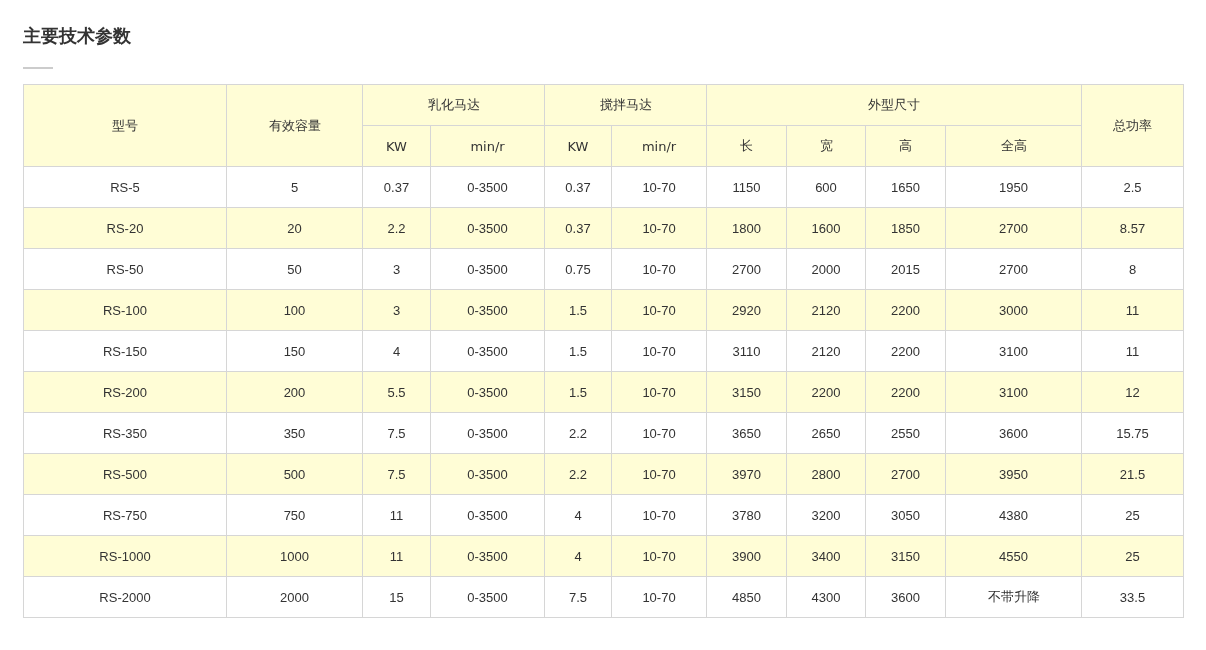 This screenshot has width=1206, height=650. I want to click on header-cell: 有效容量, so click(294, 125).